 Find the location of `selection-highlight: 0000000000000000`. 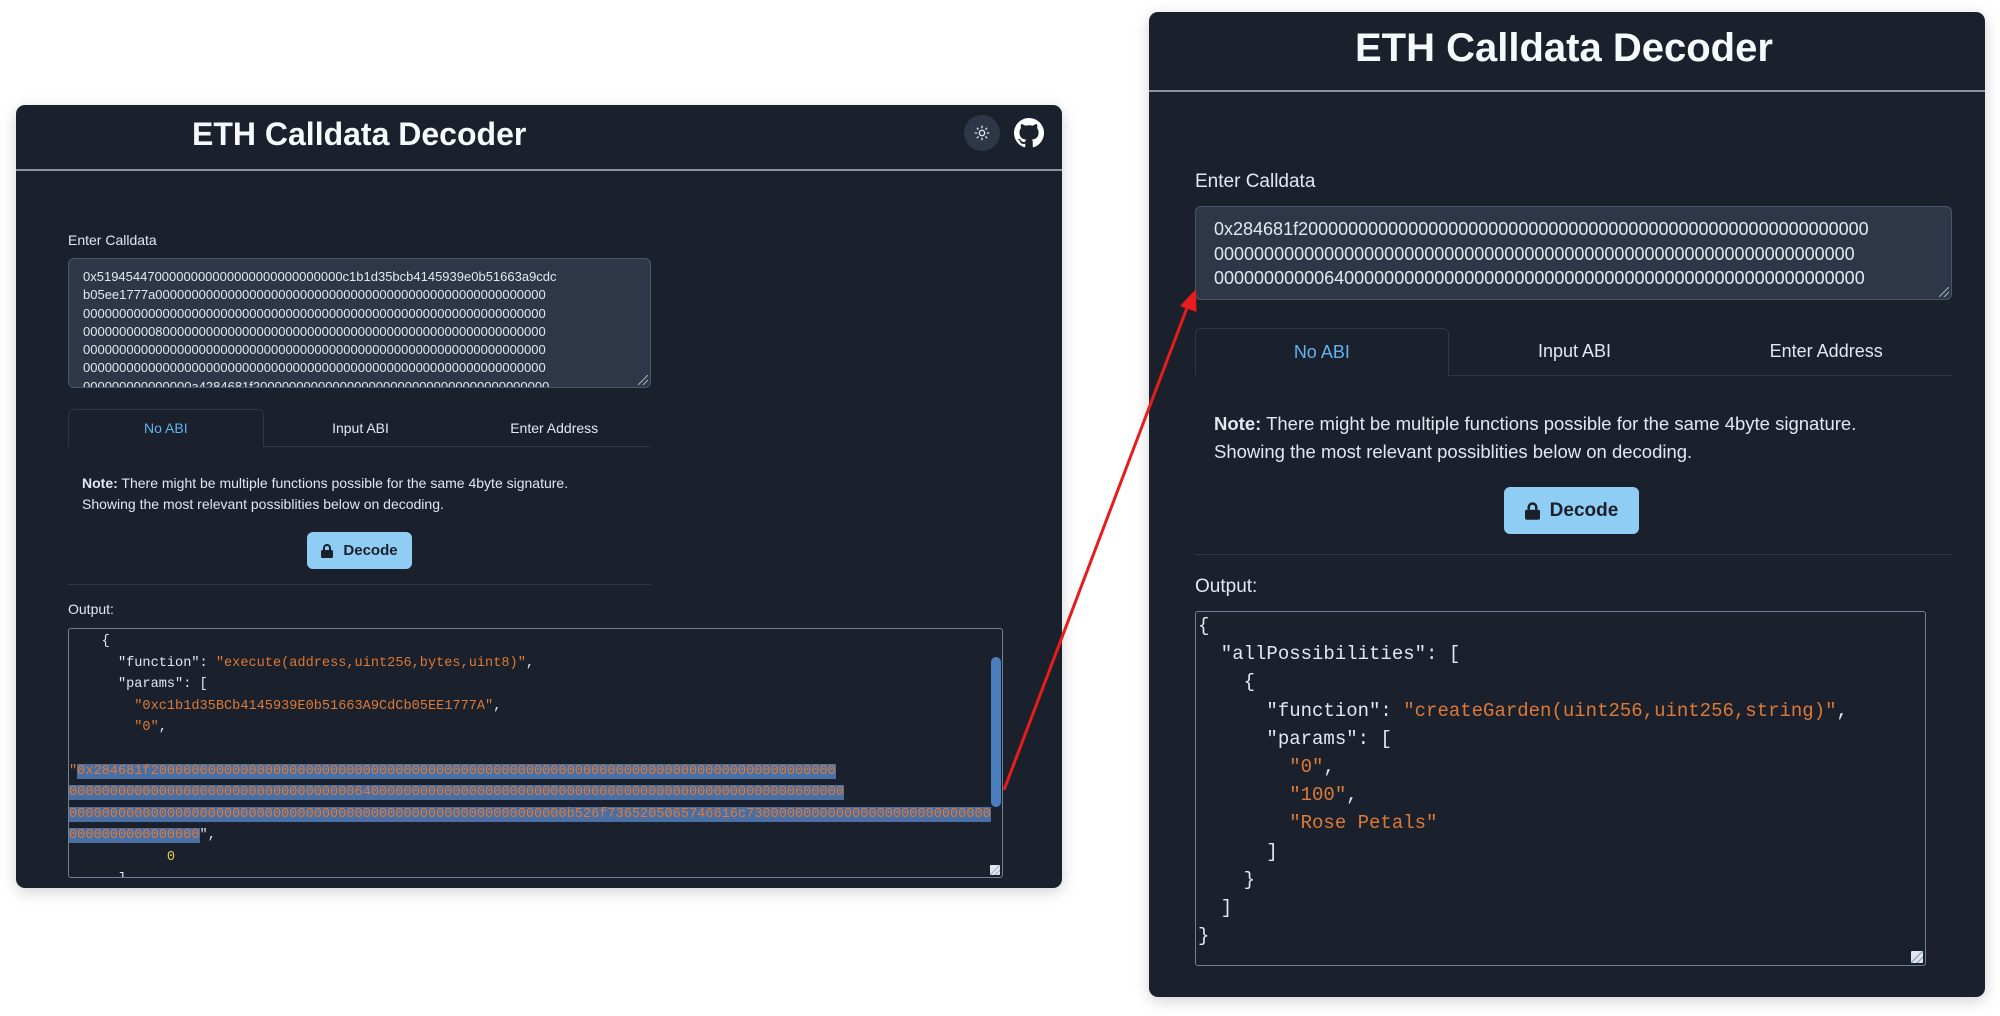

selection-highlight: 0000000000000000 is located at coordinates (134, 836).